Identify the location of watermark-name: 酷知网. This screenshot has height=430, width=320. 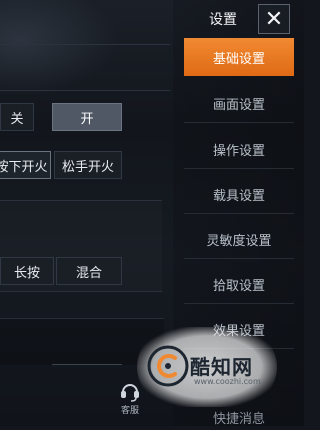
(221, 367).